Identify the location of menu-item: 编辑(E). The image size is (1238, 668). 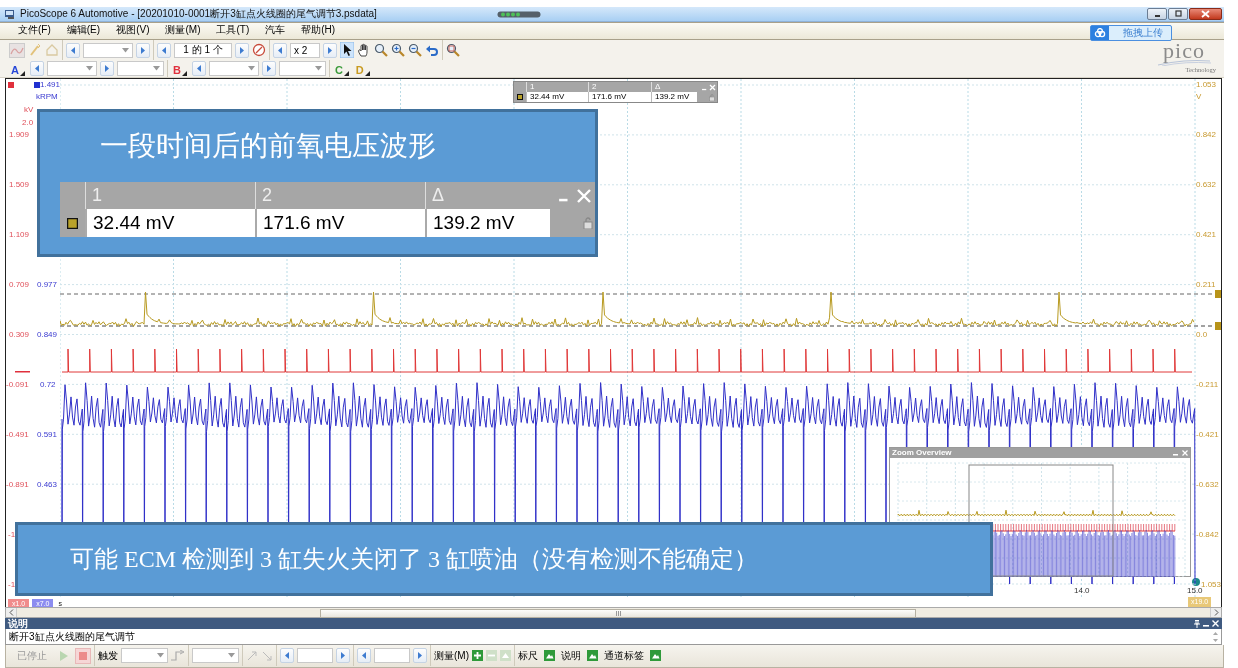
(83, 30).